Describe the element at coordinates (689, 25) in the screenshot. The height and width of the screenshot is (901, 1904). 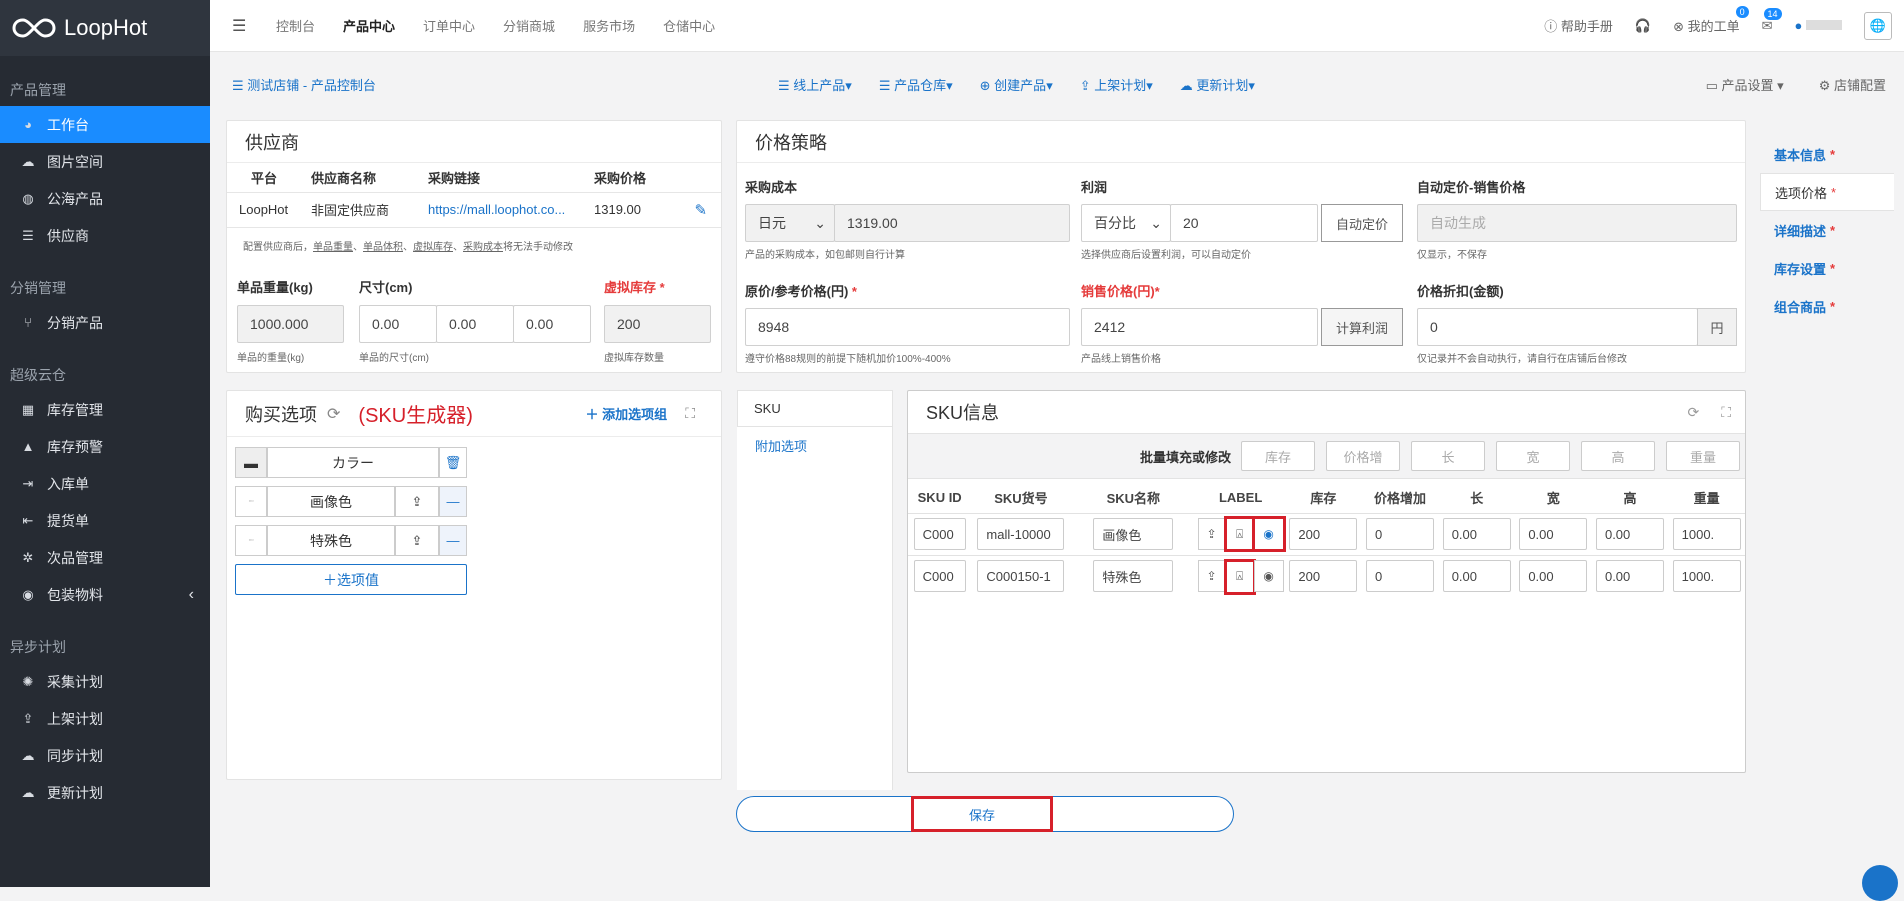
I see `top-nav-item: 仓储中心` at that location.